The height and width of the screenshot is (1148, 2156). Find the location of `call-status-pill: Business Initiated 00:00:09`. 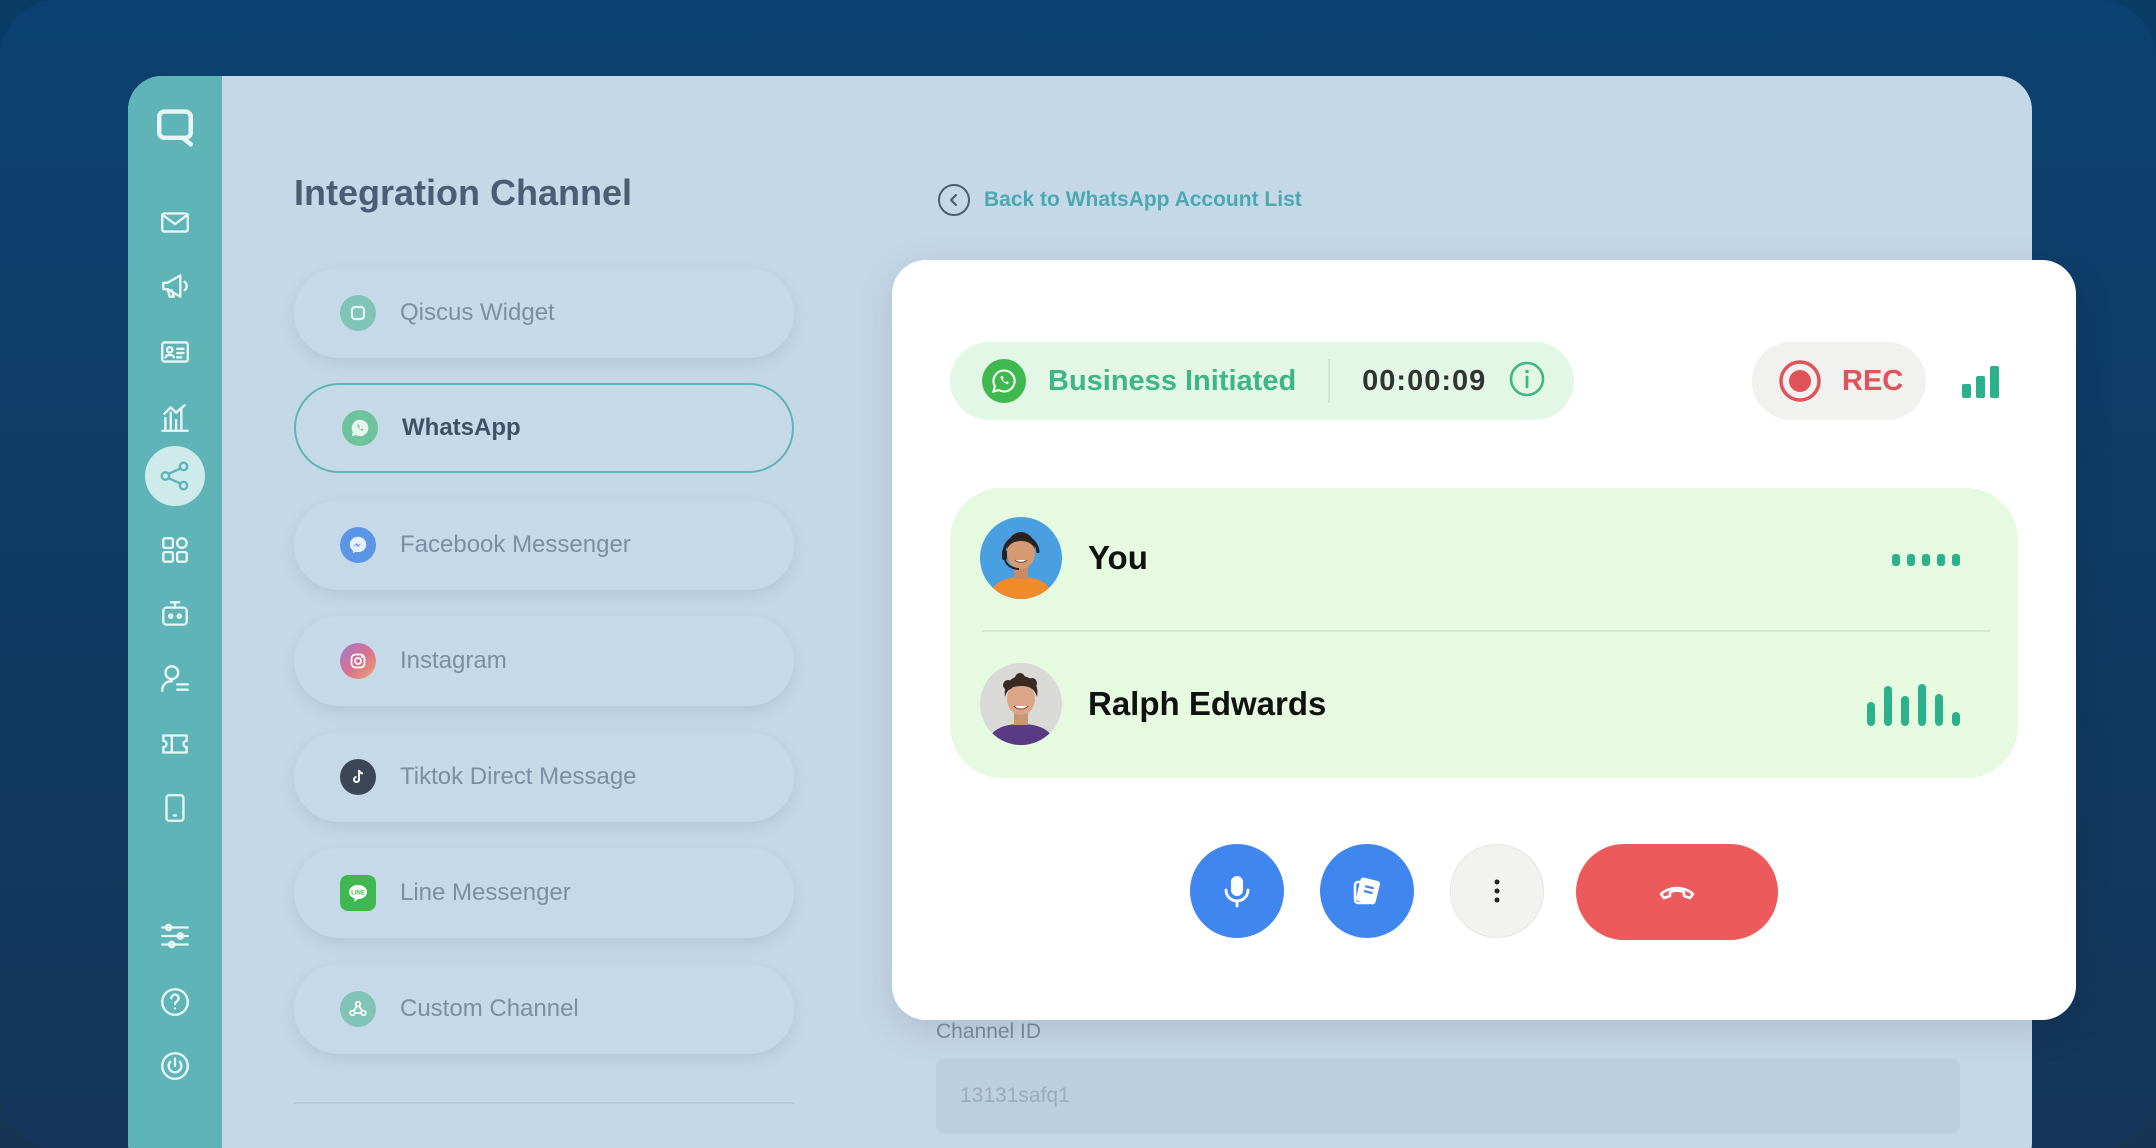

call-status-pill: Business Initiated 00:00:09 is located at coordinates (1262, 381).